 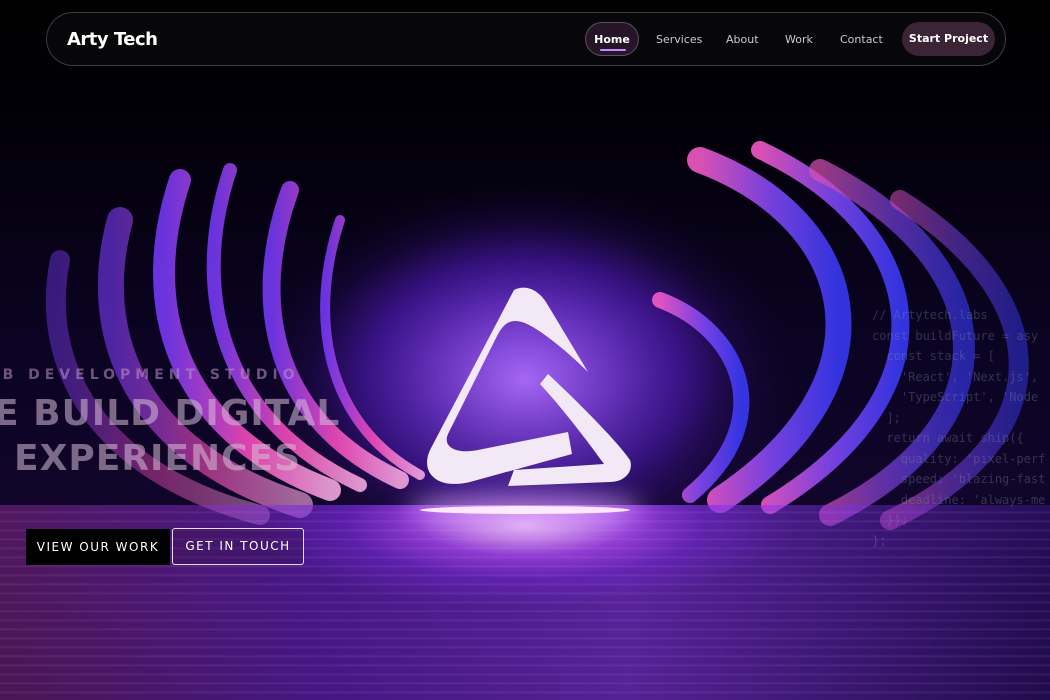 I want to click on start-project-button: Start Project, so click(x=948, y=39).